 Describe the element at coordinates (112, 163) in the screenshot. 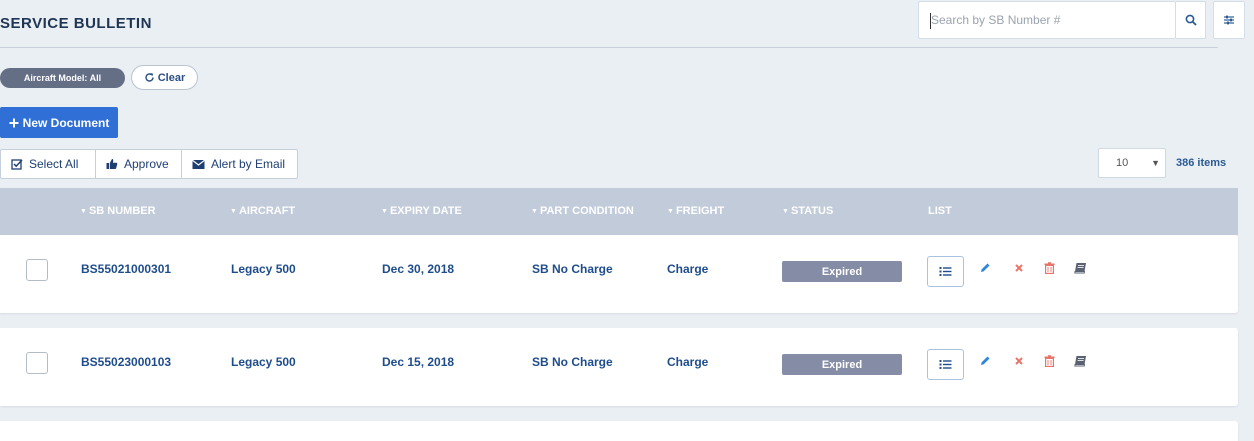

I see `thumbs-up-icon` at that location.